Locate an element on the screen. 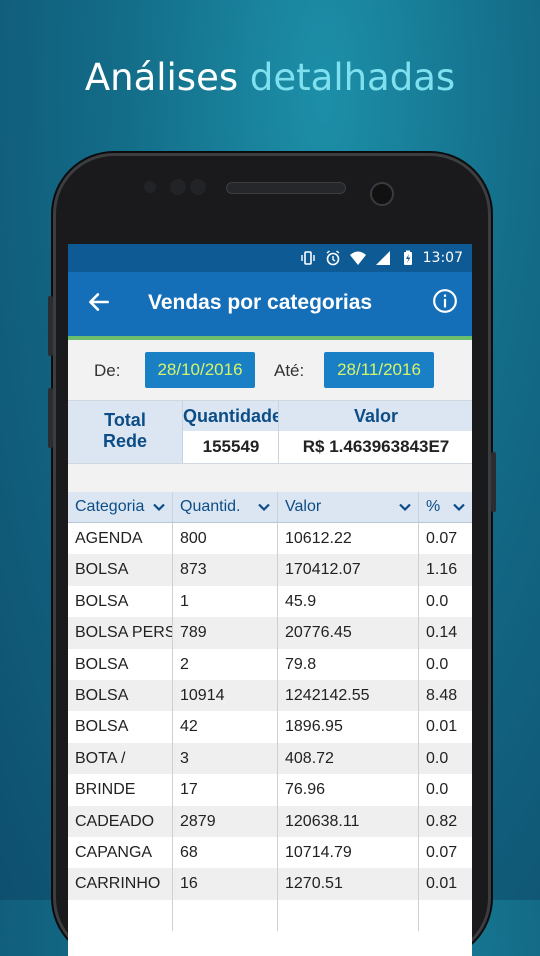  arrow-left-icon is located at coordinates (99, 302).